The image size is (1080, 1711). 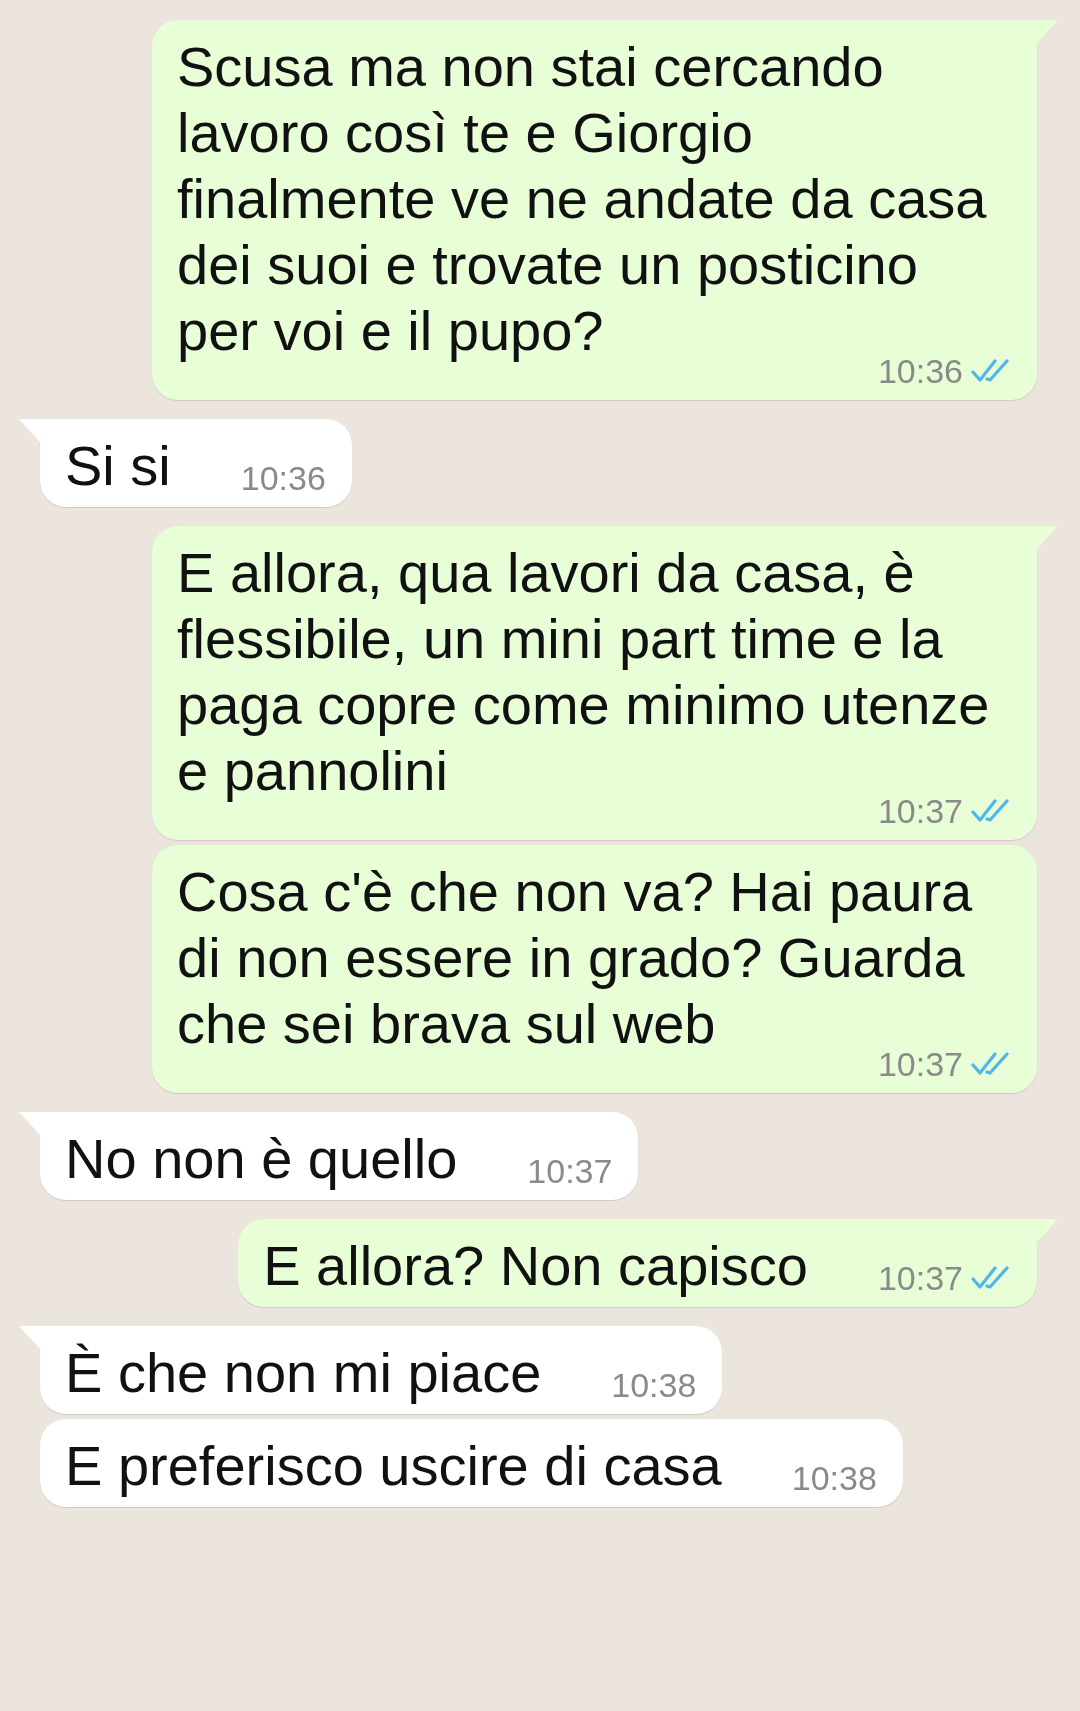 I want to click on message-text: No non è quello, so click(x=261, y=1159).